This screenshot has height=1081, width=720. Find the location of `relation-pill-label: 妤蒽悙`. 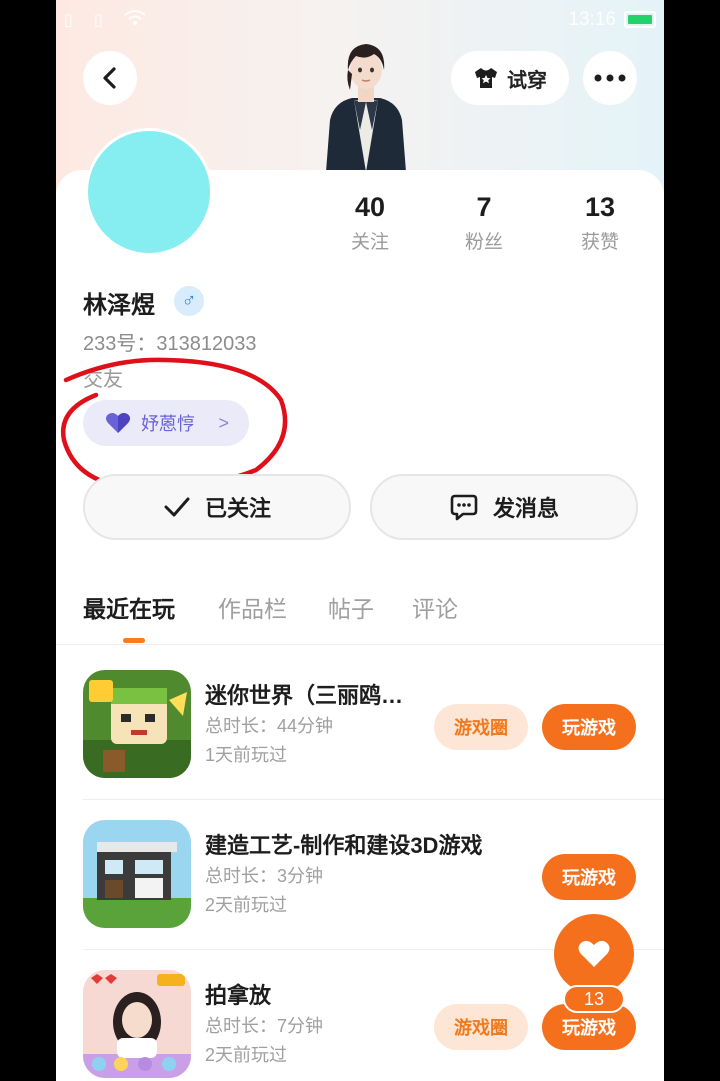

relation-pill-label: 妤蒽悙 is located at coordinates (168, 424).